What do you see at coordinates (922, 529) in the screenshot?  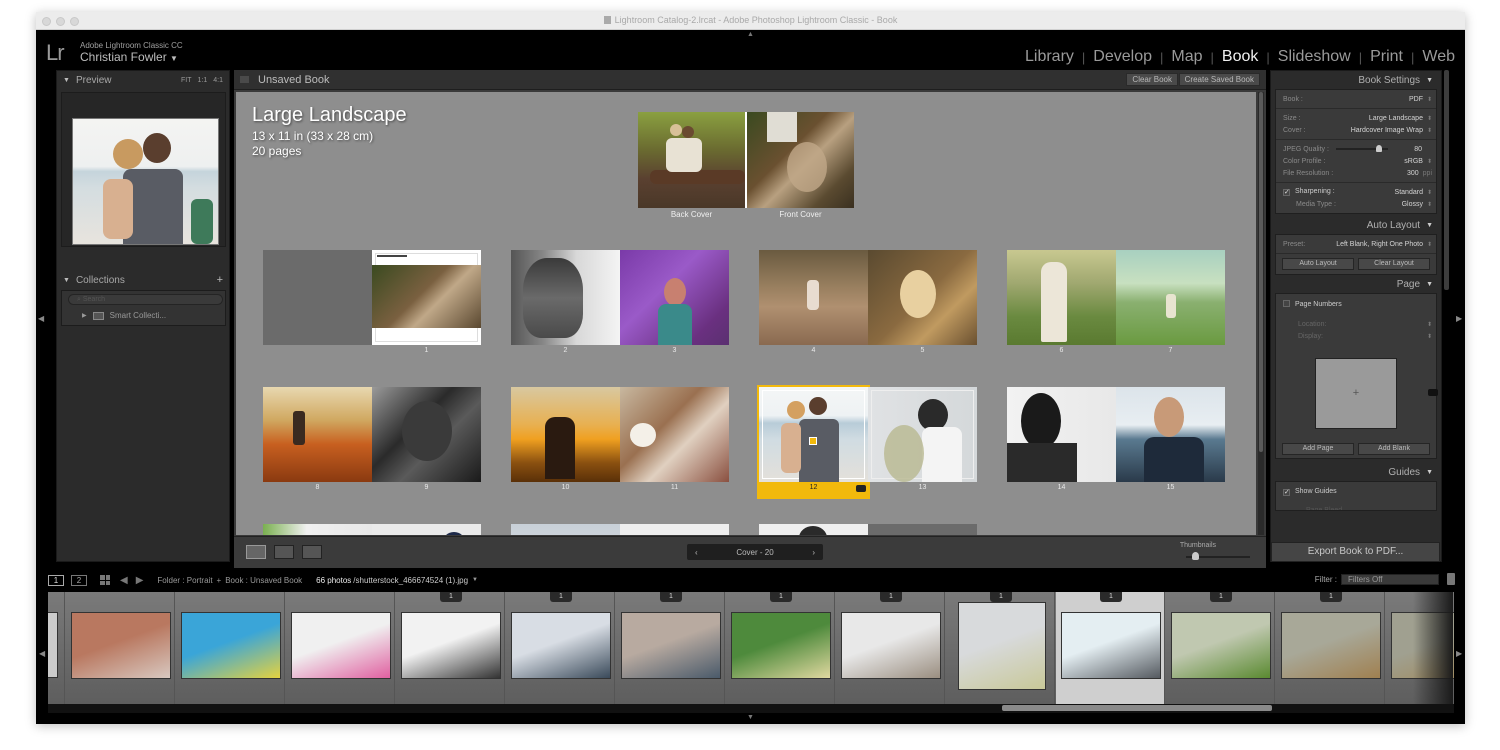 I see `blank-page` at bounding box center [922, 529].